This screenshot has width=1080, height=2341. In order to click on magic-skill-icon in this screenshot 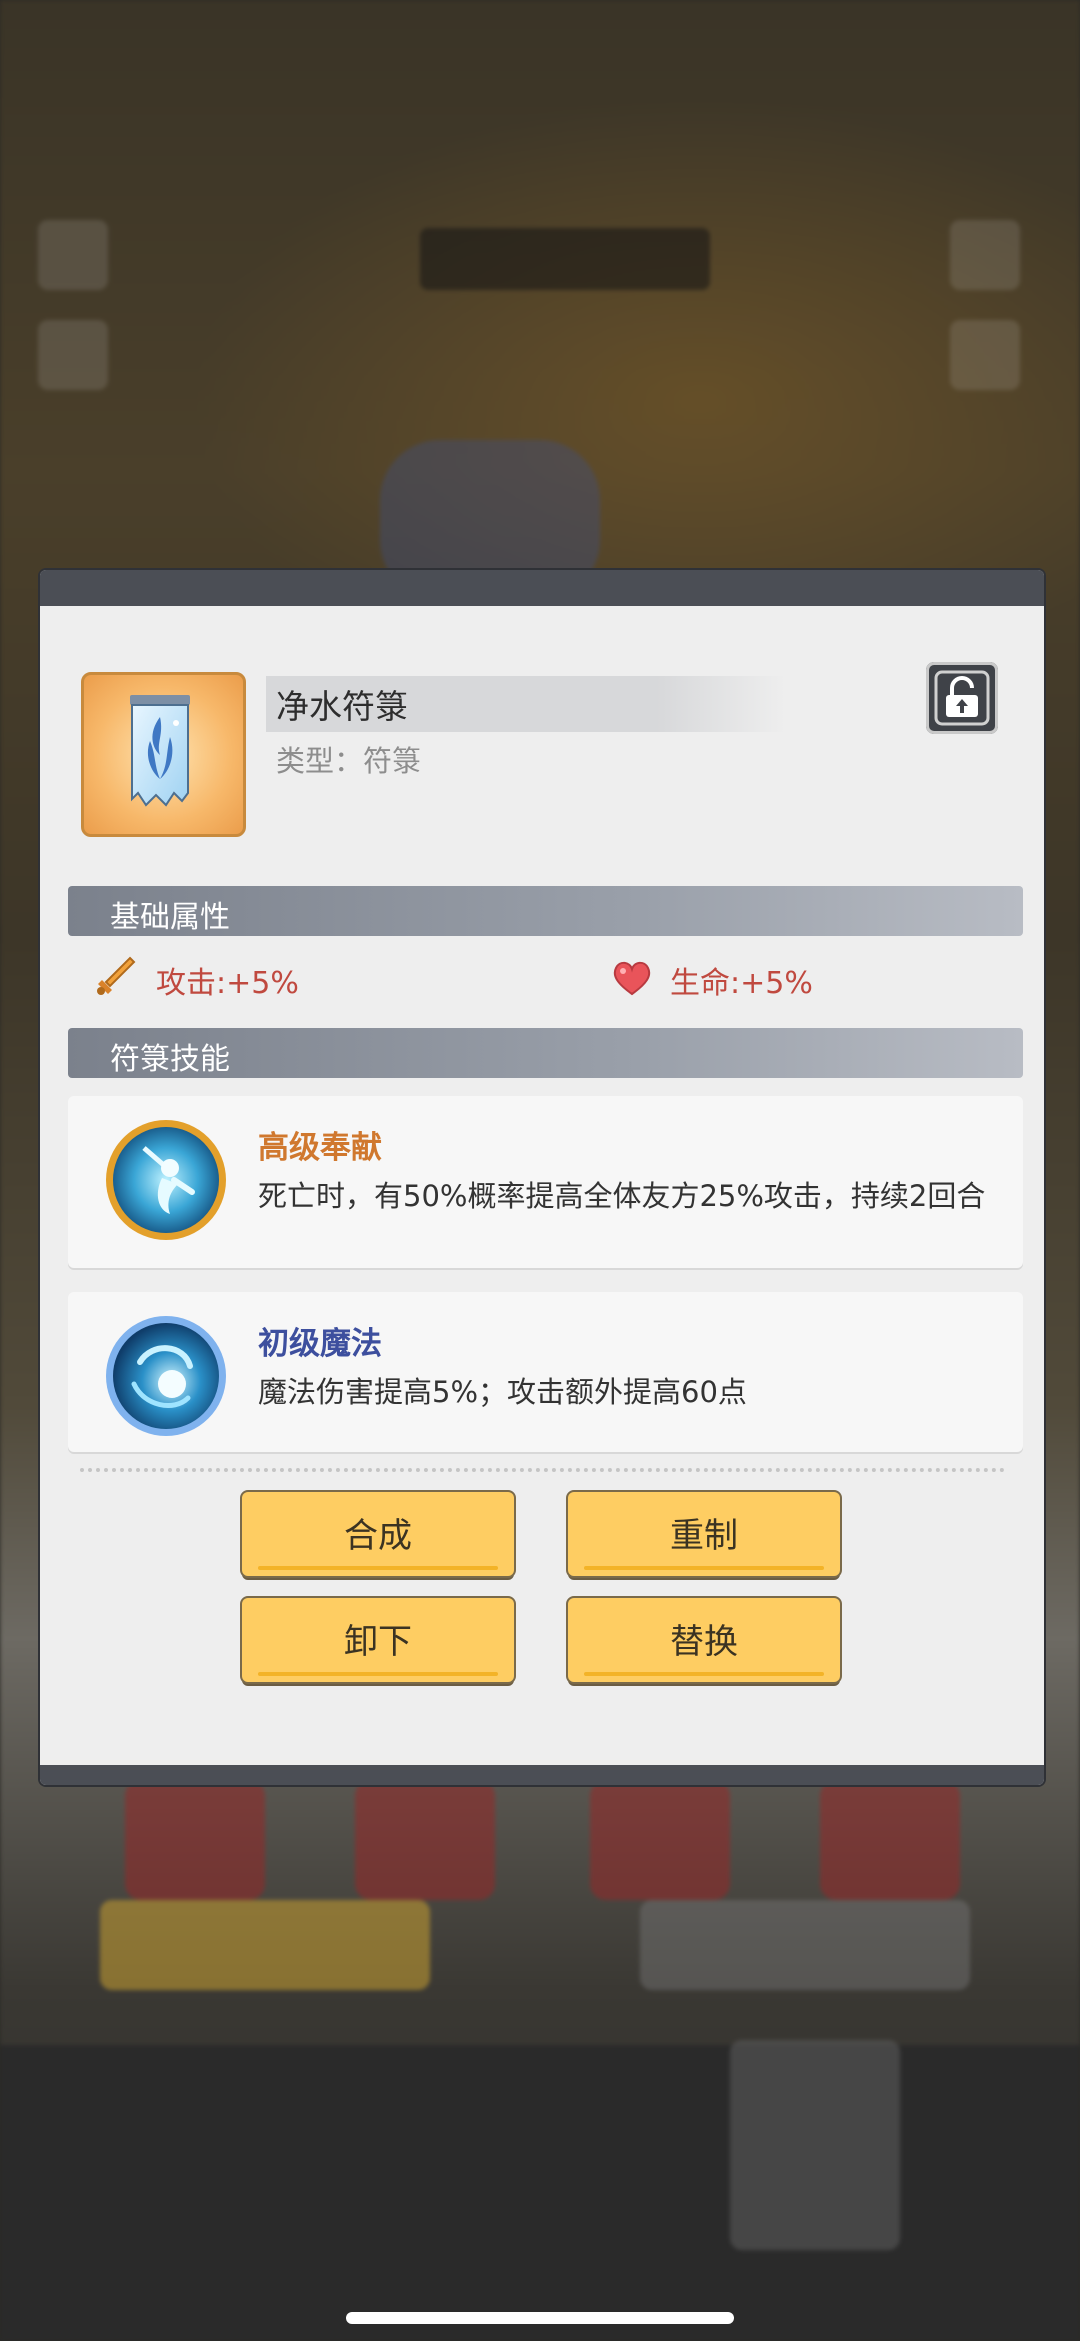, I will do `click(166, 1376)`.